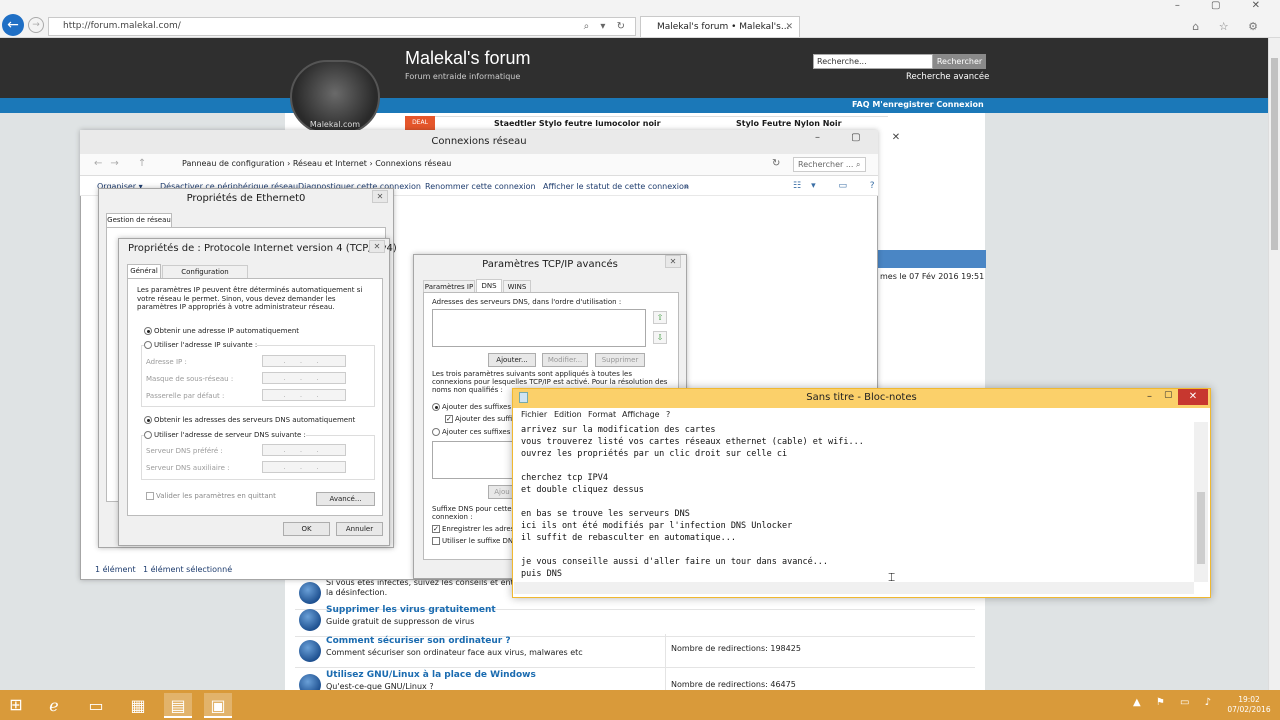  I want to click on clock: 19:02 07/02/2016, so click(1249, 705).